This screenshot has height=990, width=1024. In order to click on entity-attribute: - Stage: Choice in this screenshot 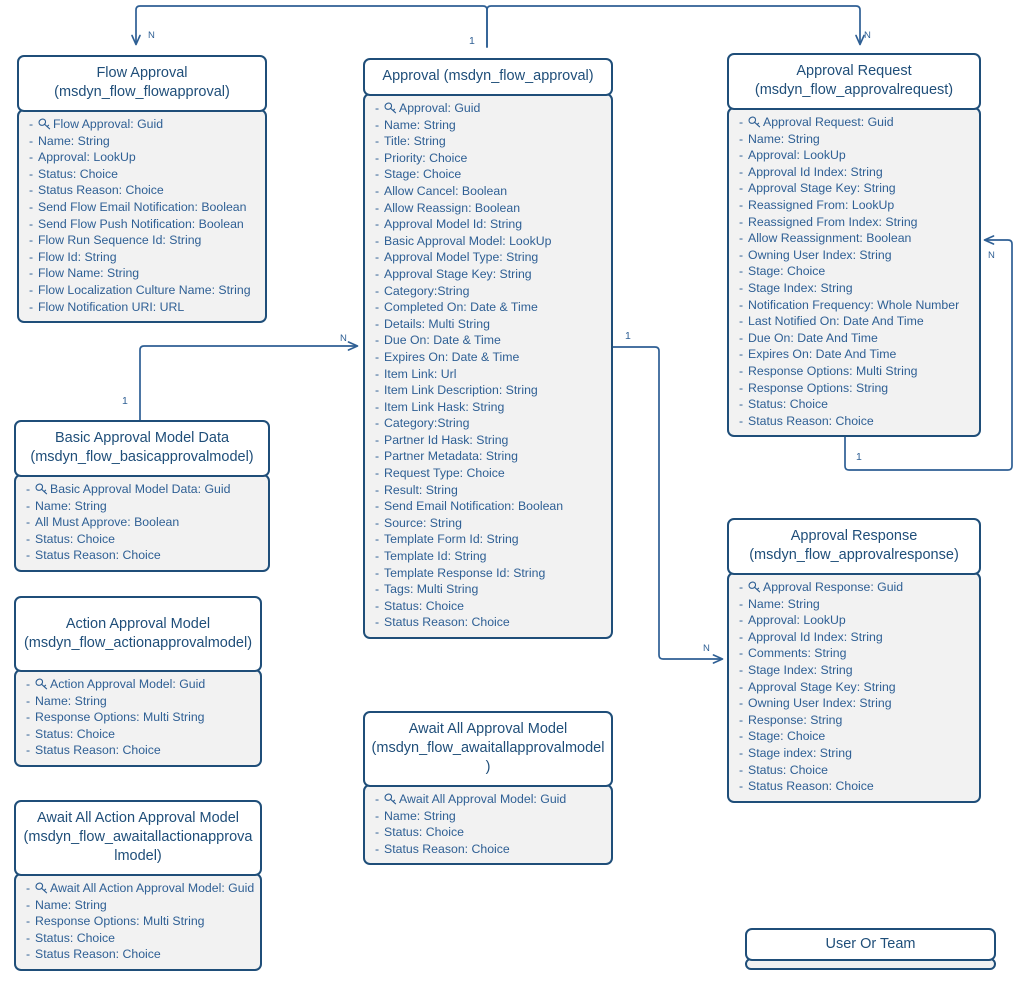, I will do `click(857, 271)`.